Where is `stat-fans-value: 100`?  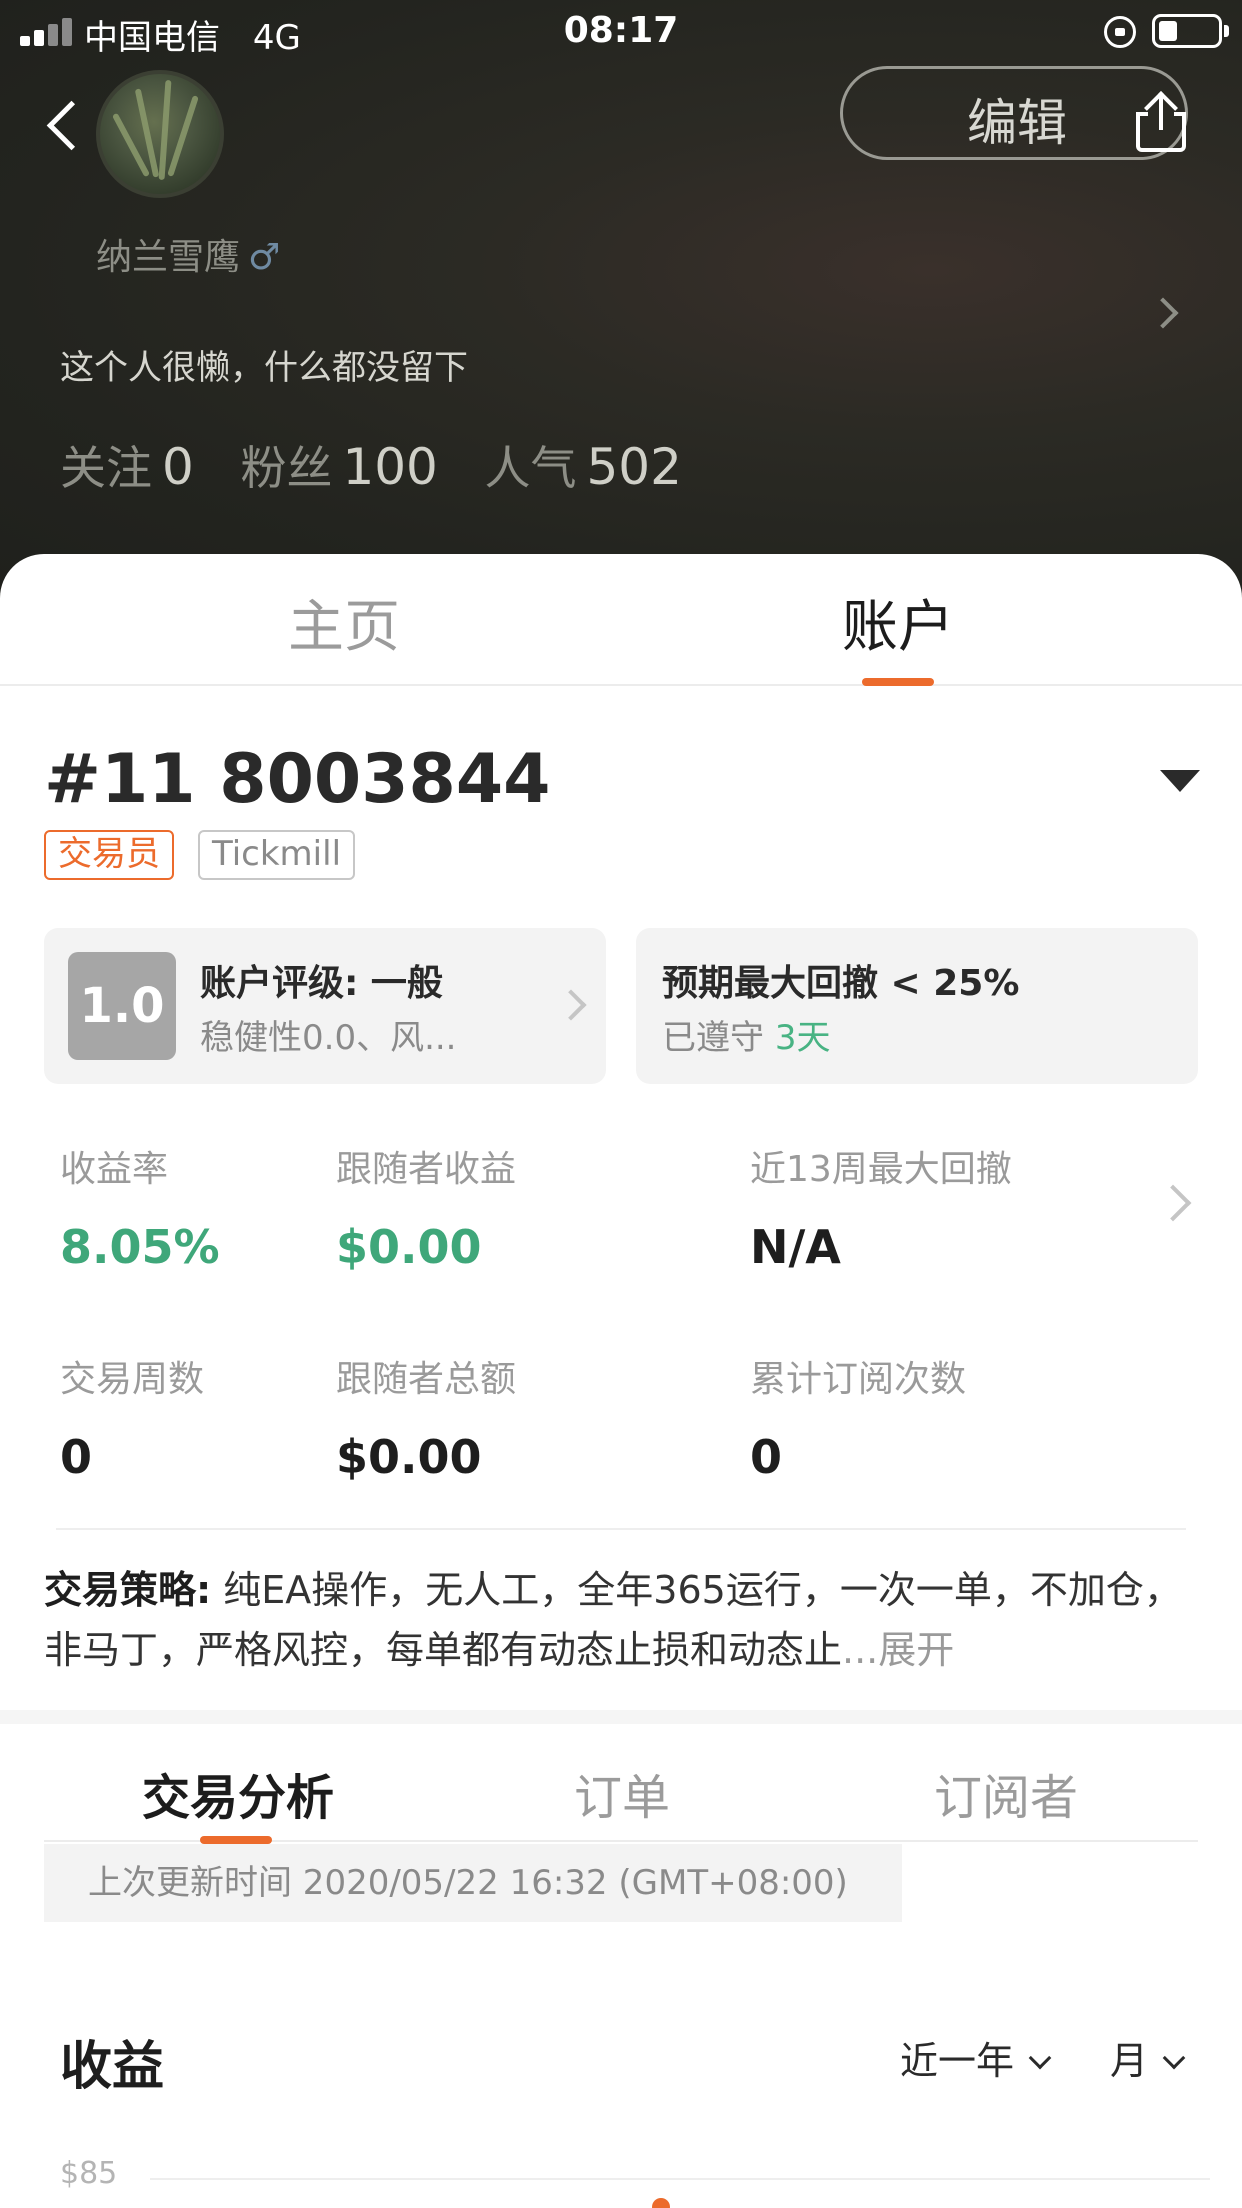
stat-fans-value: 100 is located at coordinates (389, 467).